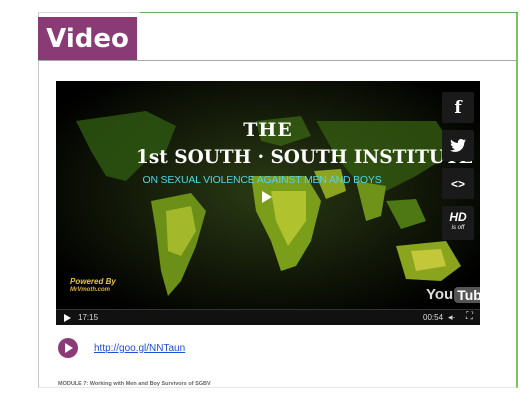 The image size is (520, 394). I want to click on twitter-icon, so click(458, 145).